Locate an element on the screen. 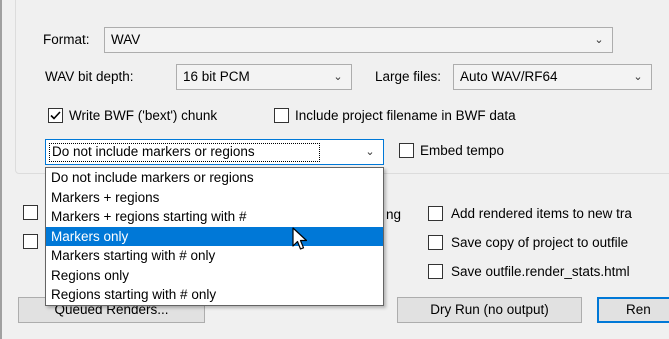 The height and width of the screenshot is (339, 669). include-project-filename-label: Include project filename in BWF data is located at coordinates (405, 115).